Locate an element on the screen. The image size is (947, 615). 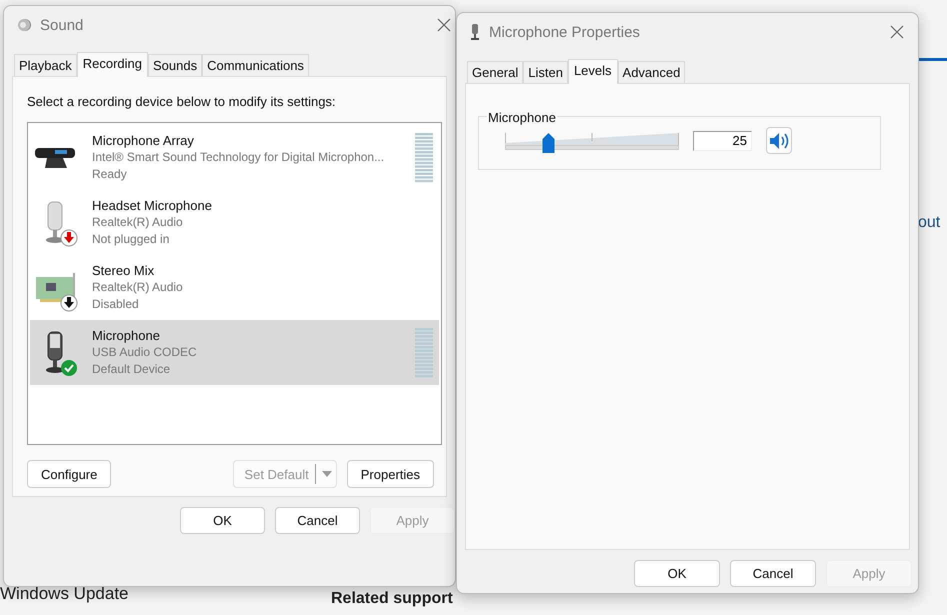
speaker-button is located at coordinates (779, 140).